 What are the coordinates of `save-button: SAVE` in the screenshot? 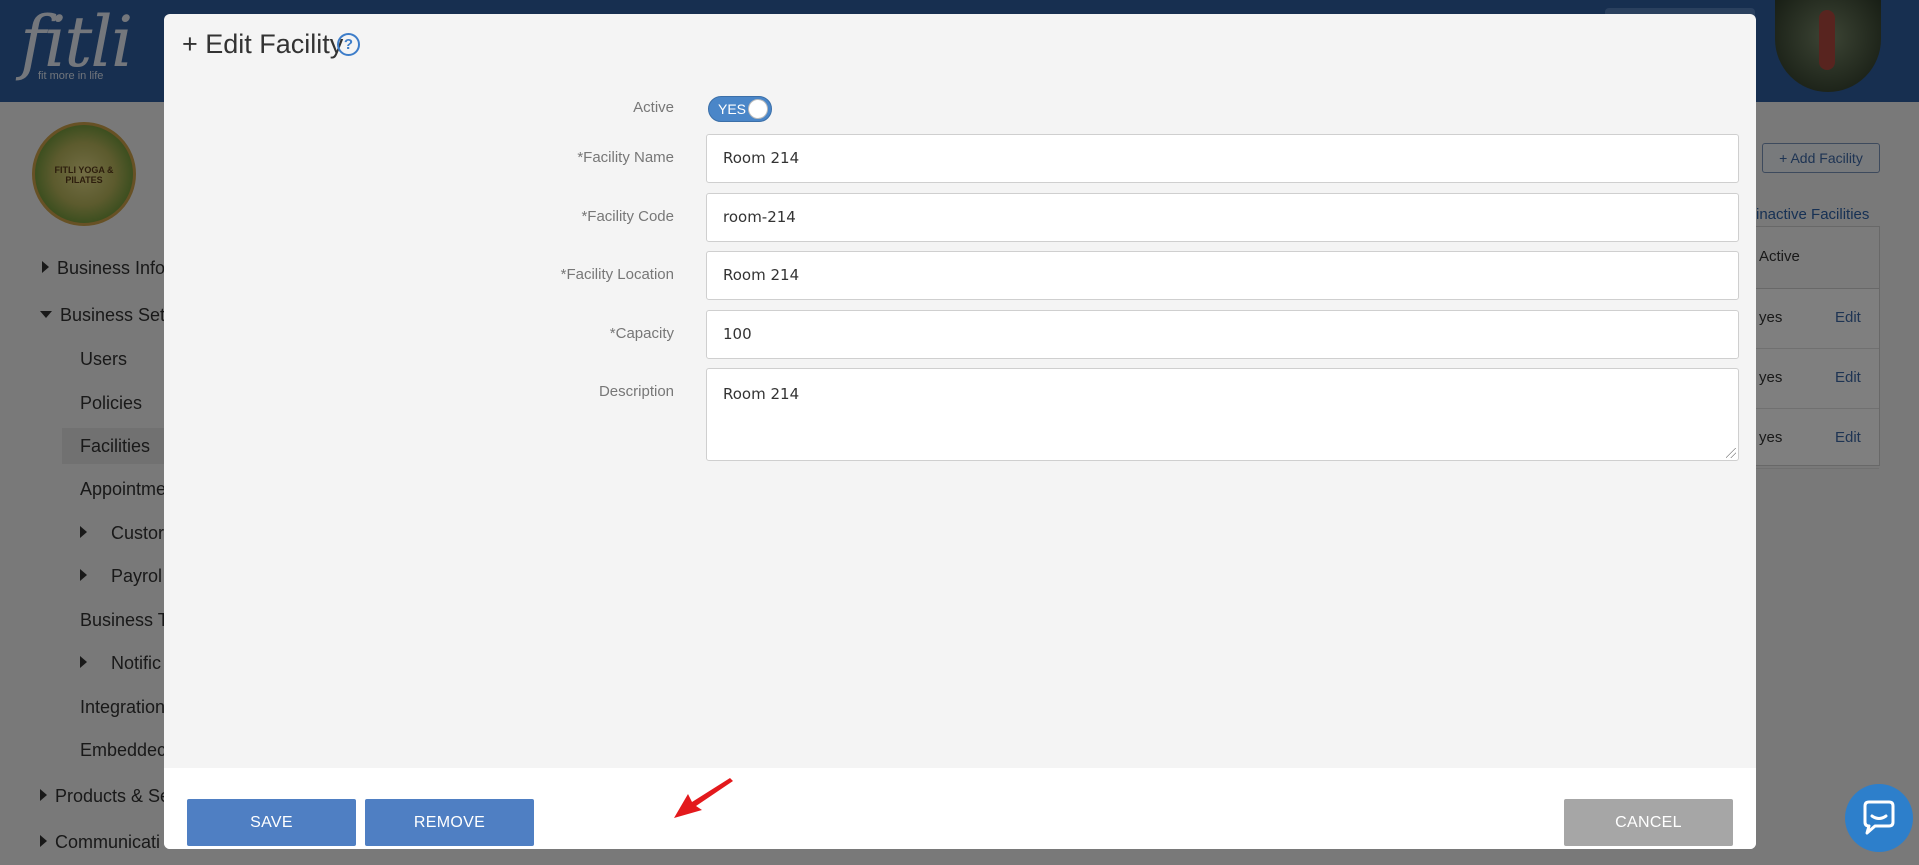 It's located at (271, 822).